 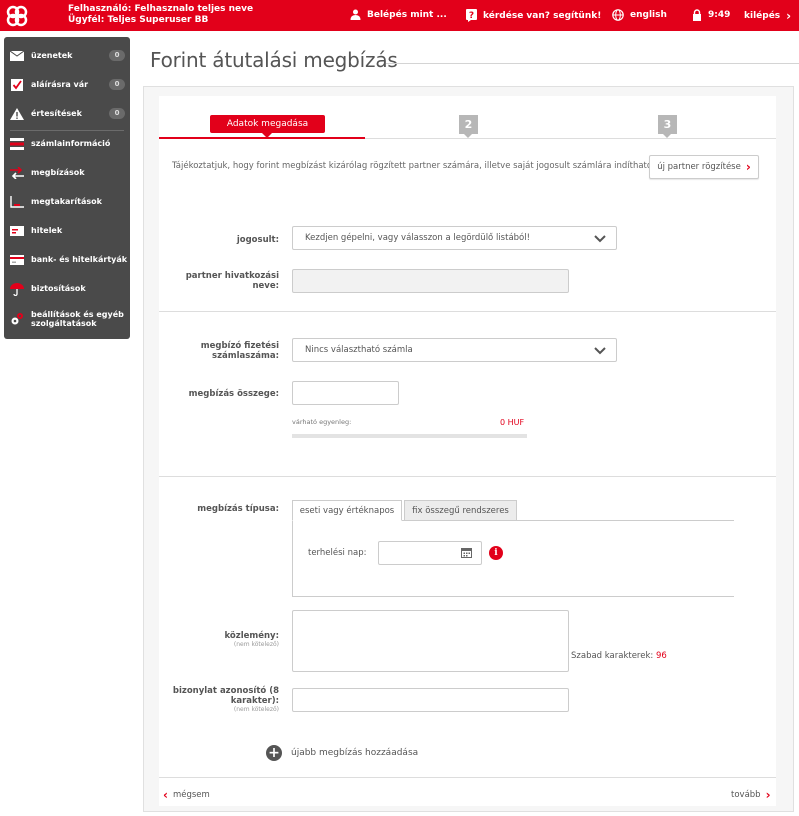 I want to click on globe-icon, so click(x=618, y=15).